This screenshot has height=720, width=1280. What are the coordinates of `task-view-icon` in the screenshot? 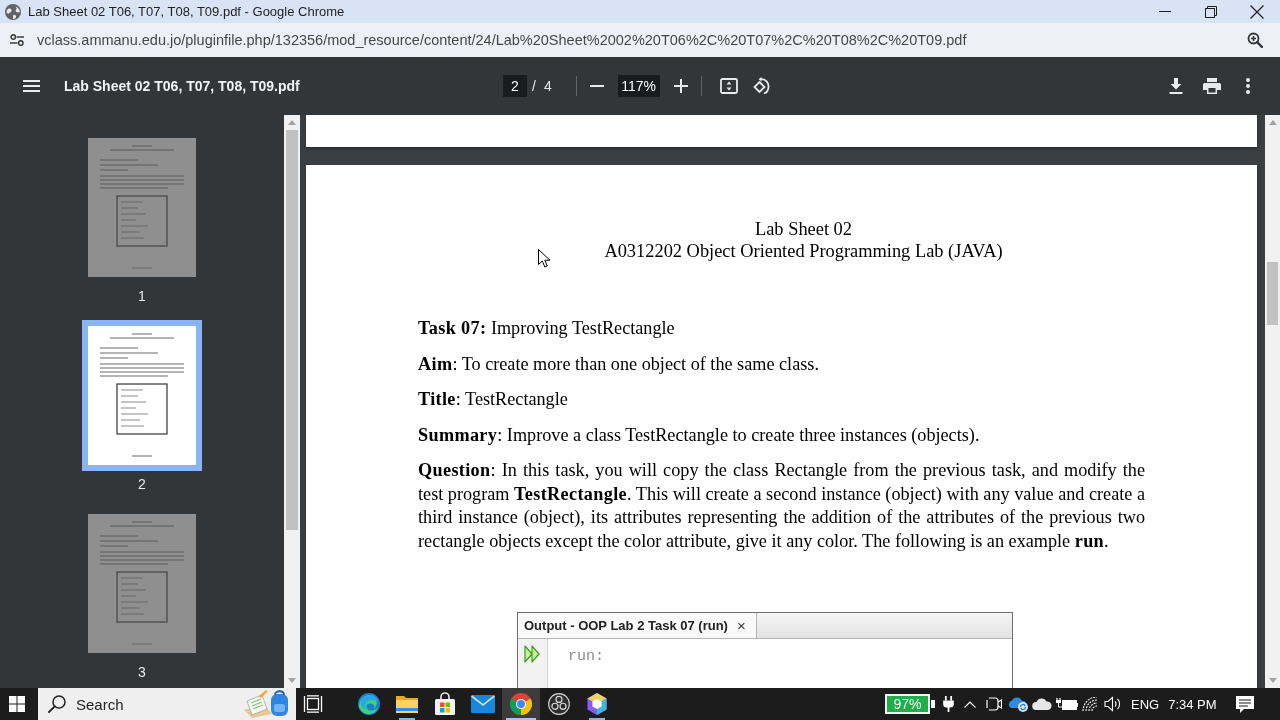 It's located at (313, 704).